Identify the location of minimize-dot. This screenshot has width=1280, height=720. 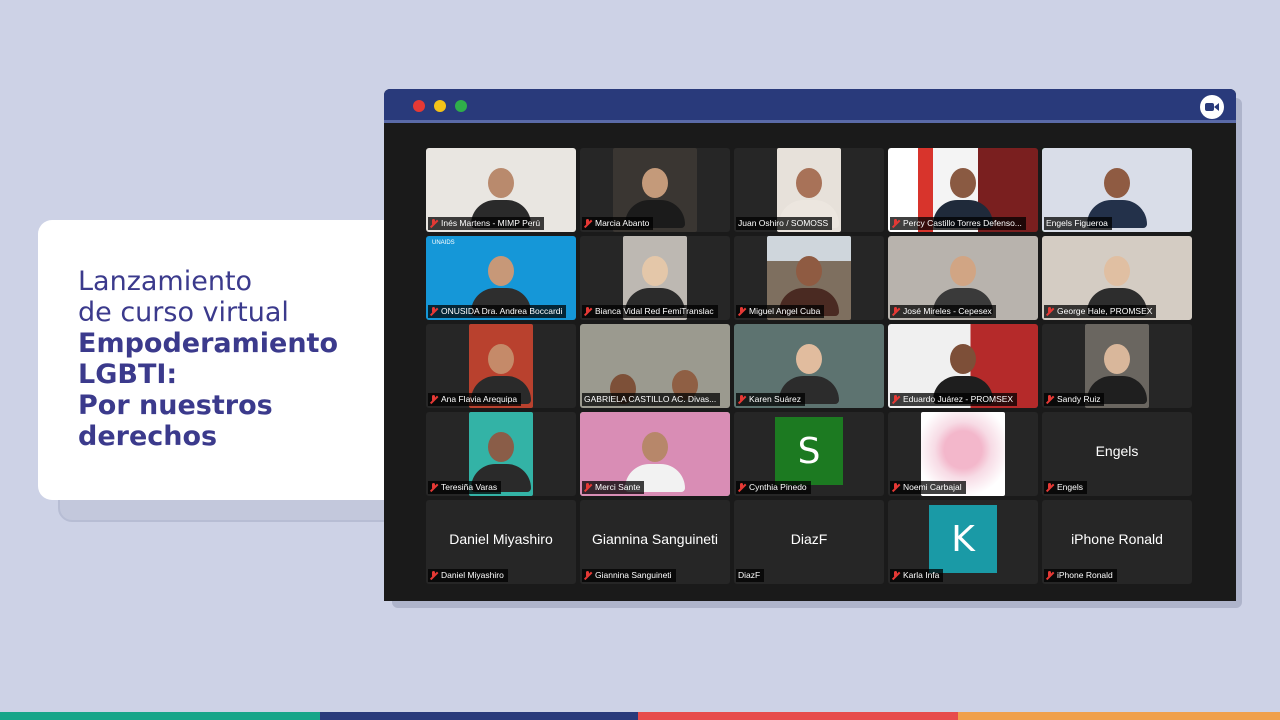
(440, 106).